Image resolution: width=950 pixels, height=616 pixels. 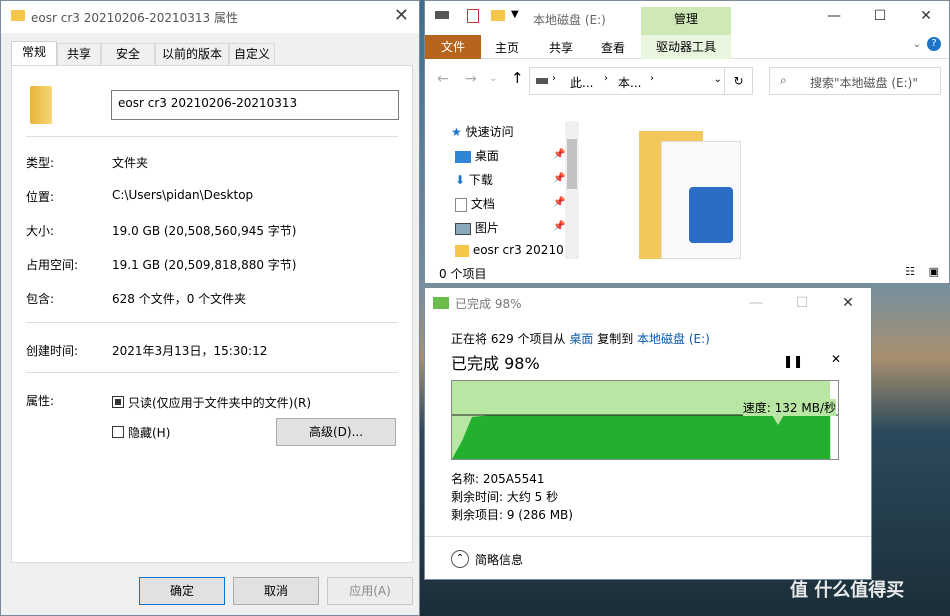 I want to click on readonly-label: 只读(仅应用于文件夹中的文件)(R), so click(x=220, y=403).